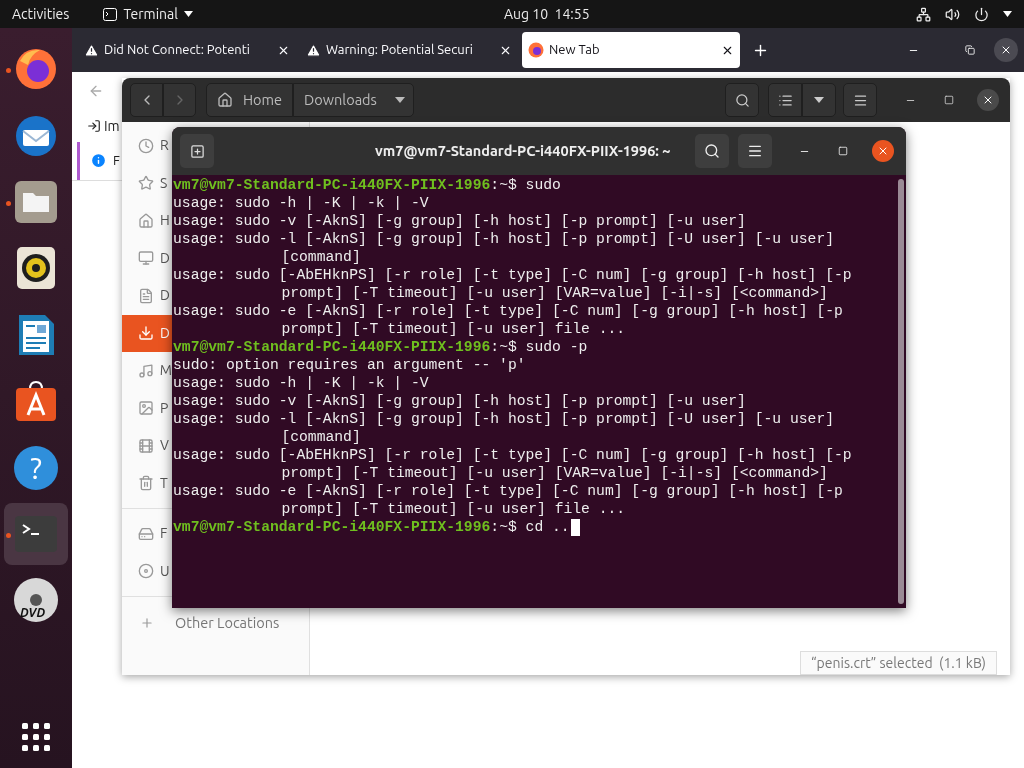 The width and height of the screenshot is (1024, 768). What do you see at coordinates (36, 600) in the screenshot?
I see `dock-item: DVD` at bounding box center [36, 600].